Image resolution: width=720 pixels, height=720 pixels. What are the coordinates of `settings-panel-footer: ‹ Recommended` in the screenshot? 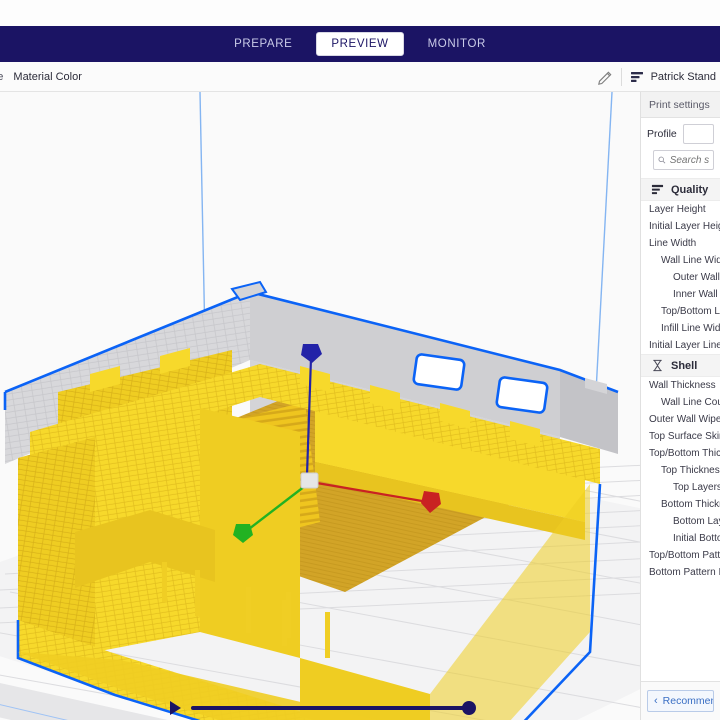 It's located at (680, 700).